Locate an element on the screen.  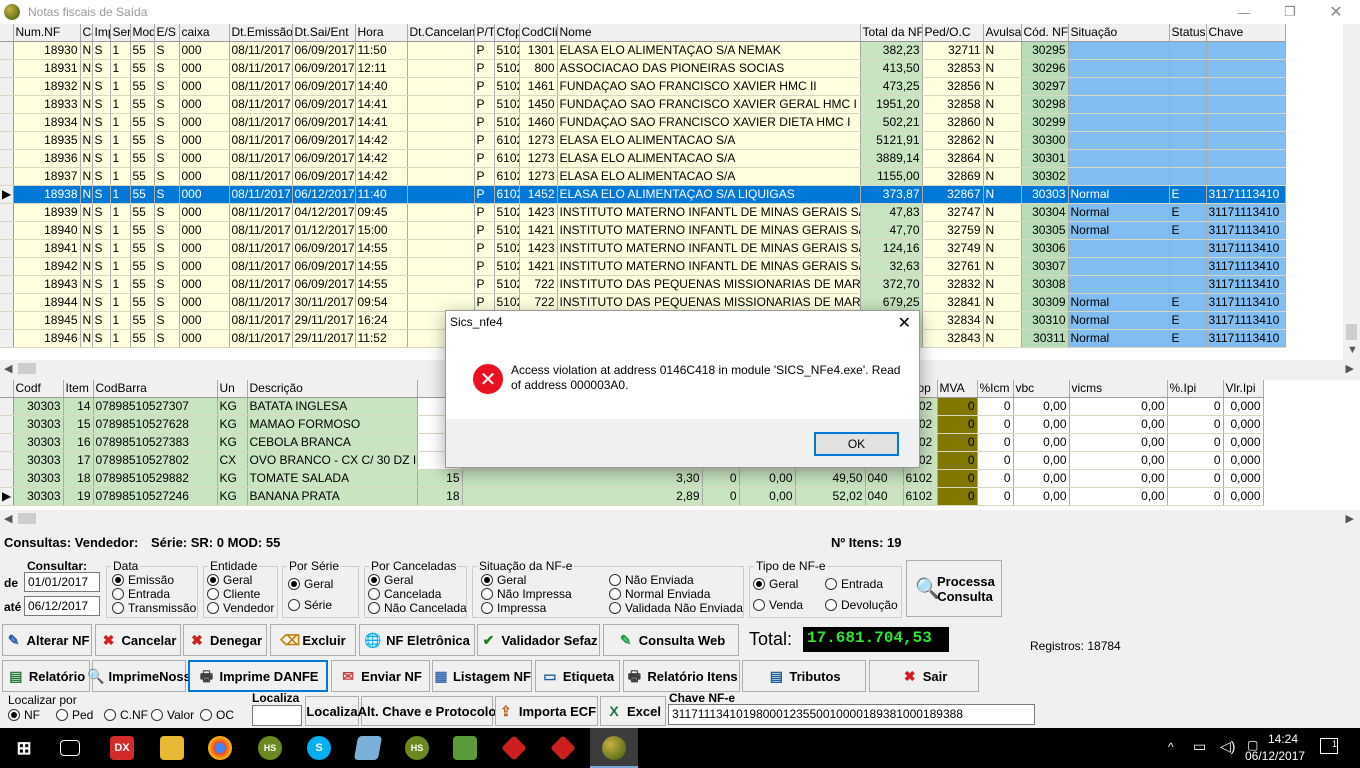
column-header: Cfop is located at coordinates (507, 33).